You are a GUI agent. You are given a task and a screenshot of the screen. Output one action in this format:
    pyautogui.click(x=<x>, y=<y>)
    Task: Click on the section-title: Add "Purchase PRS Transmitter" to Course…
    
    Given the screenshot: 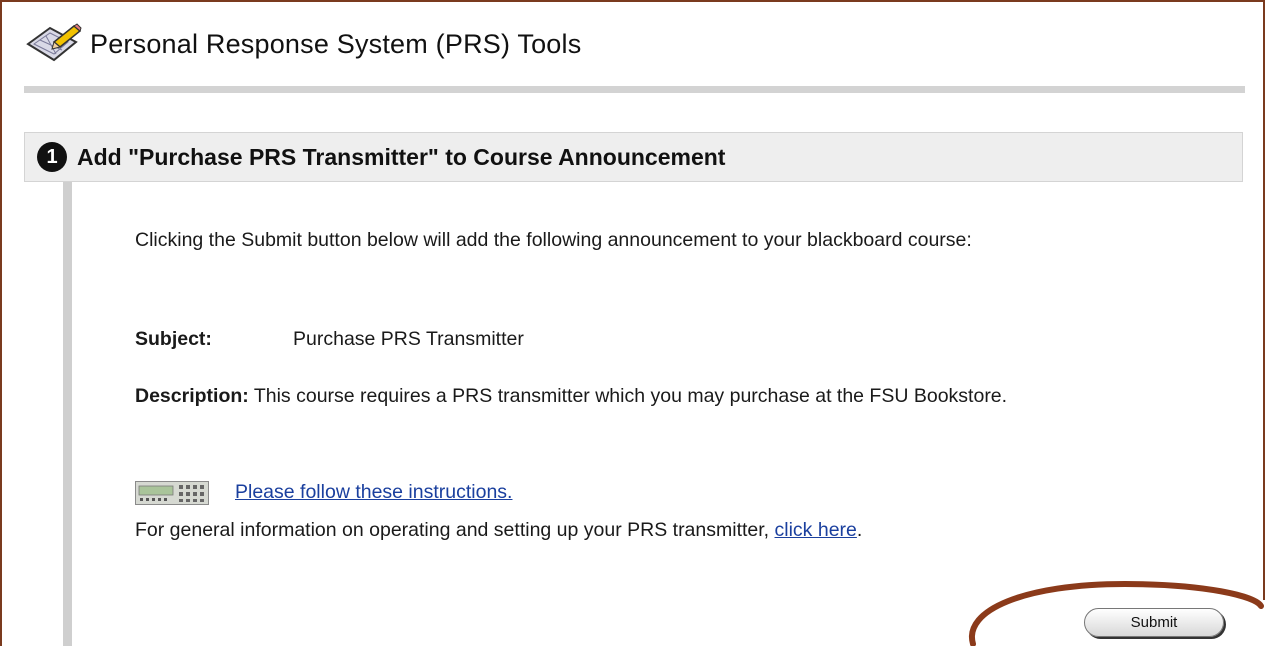 What is the action you would take?
    pyautogui.click(x=401, y=156)
    